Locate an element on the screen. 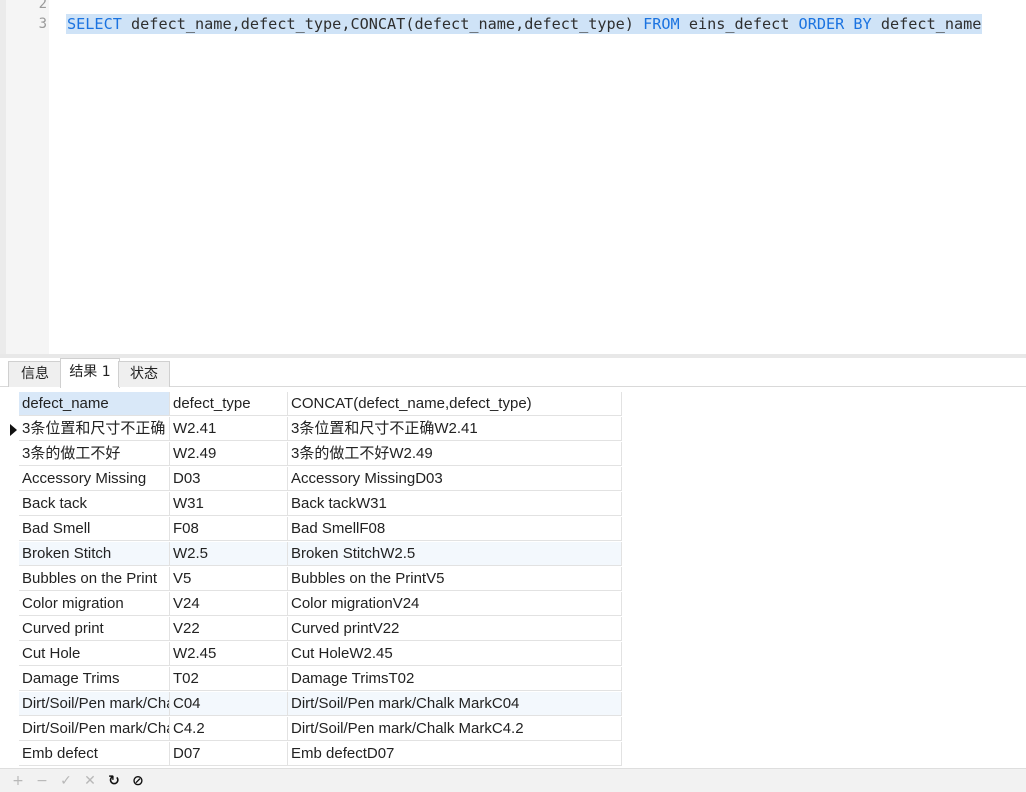 The height and width of the screenshot is (792, 1026). cell-defect-type: W2.49 is located at coordinates (229, 454).